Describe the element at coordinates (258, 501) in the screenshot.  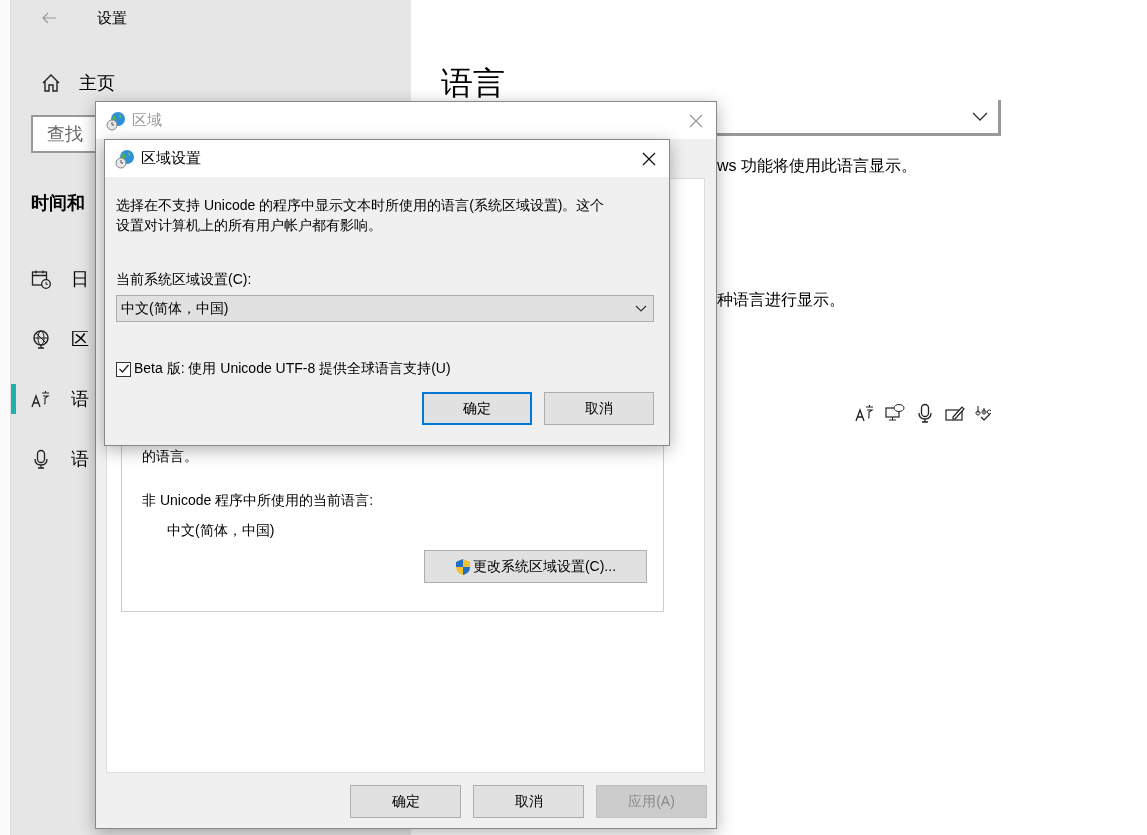
I see `field-label: 非 Unicode 程序中所使用的当前语言:` at that location.